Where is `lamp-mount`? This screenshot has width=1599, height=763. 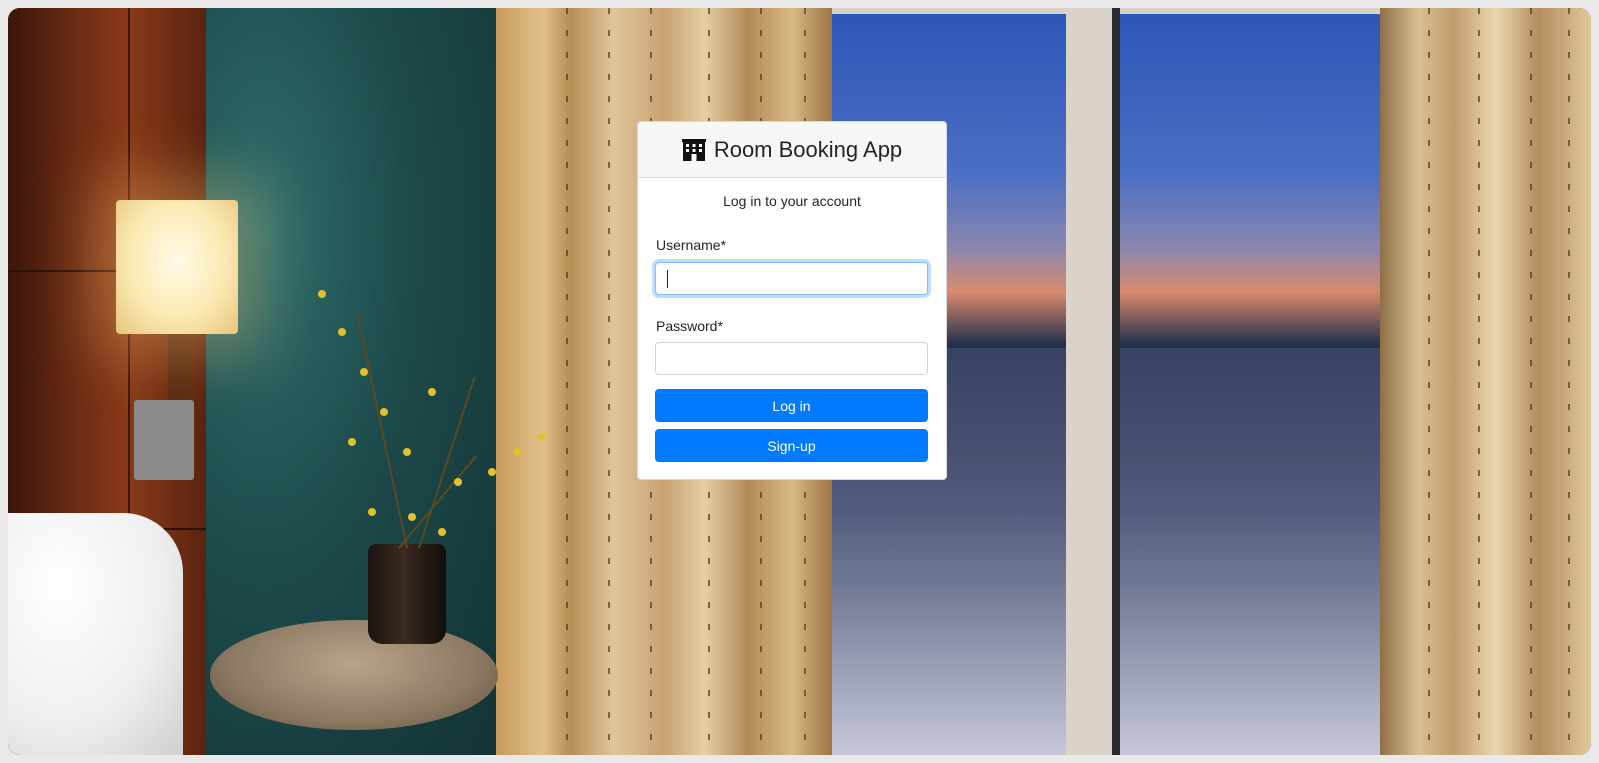
lamp-mount is located at coordinates (164, 440).